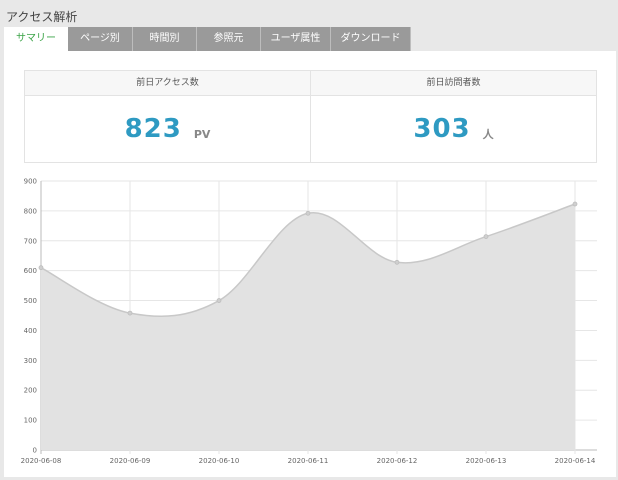 The image size is (618, 480). What do you see at coordinates (41, 461) in the screenshot?
I see `x-tick-label: 2020-06-08` at bounding box center [41, 461].